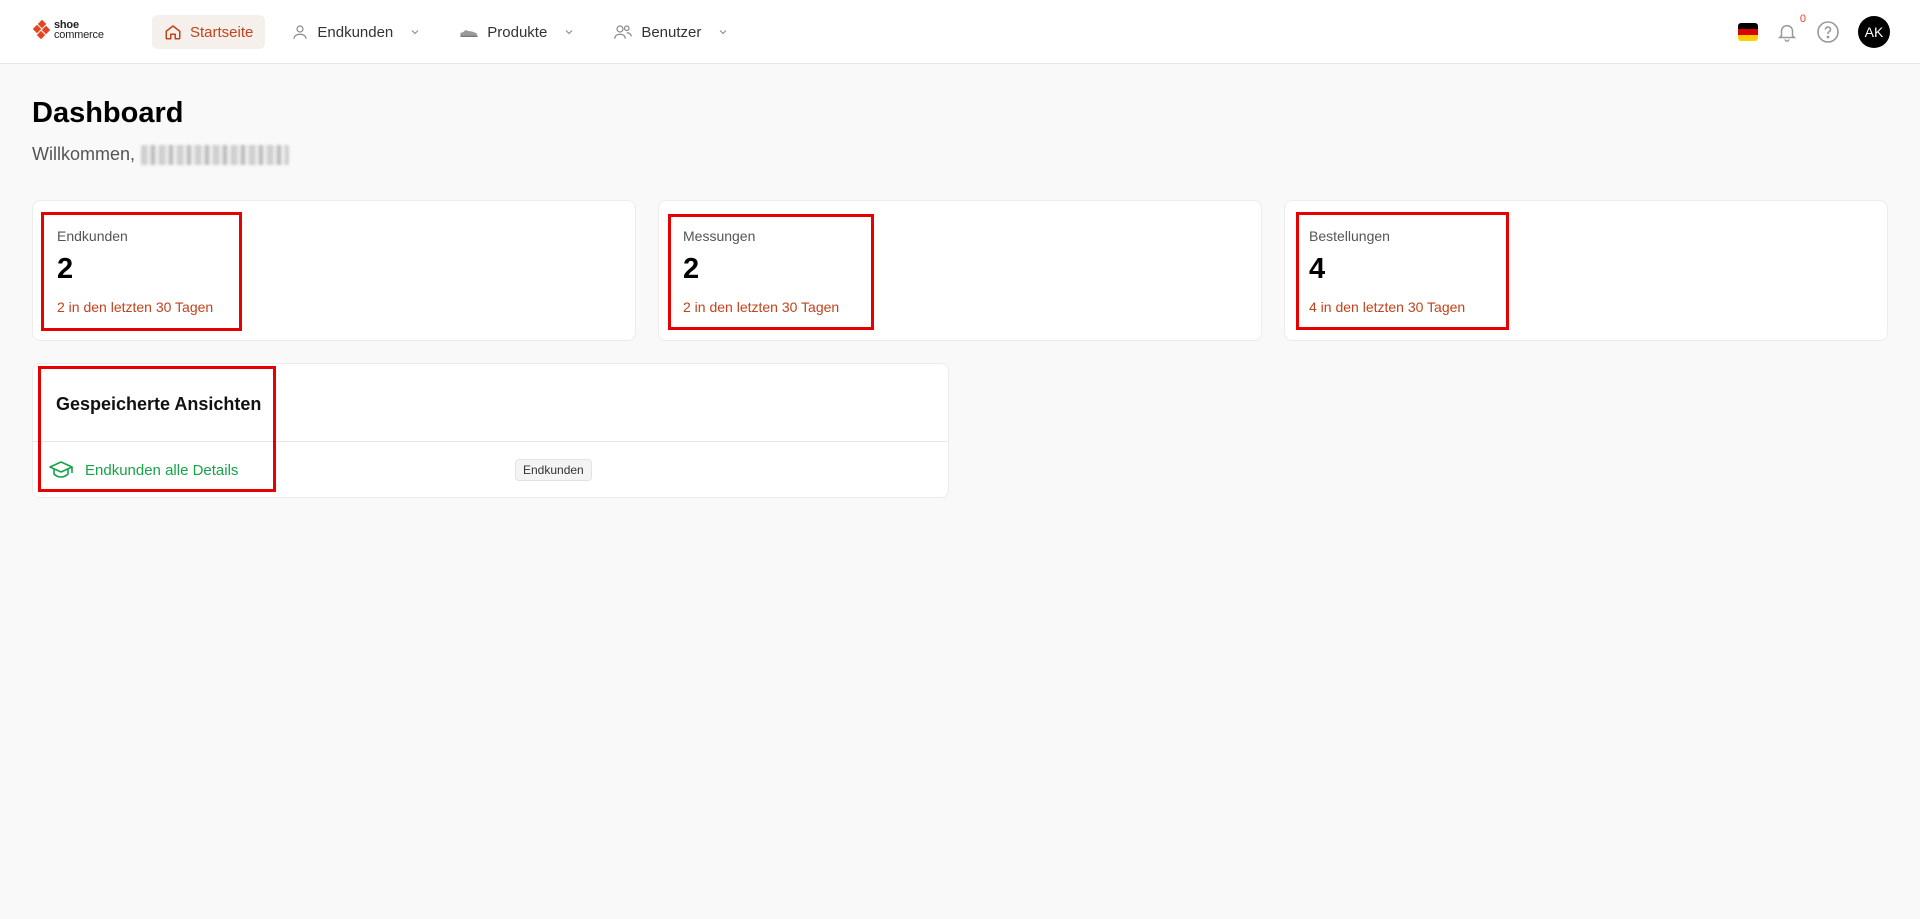 Image resolution: width=1920 pixels, height=919 pixels. What do you see at coordinates (1874, 32) in the screenshot?
I see `user-avatar: AK` at bounding box center [1874, 32].